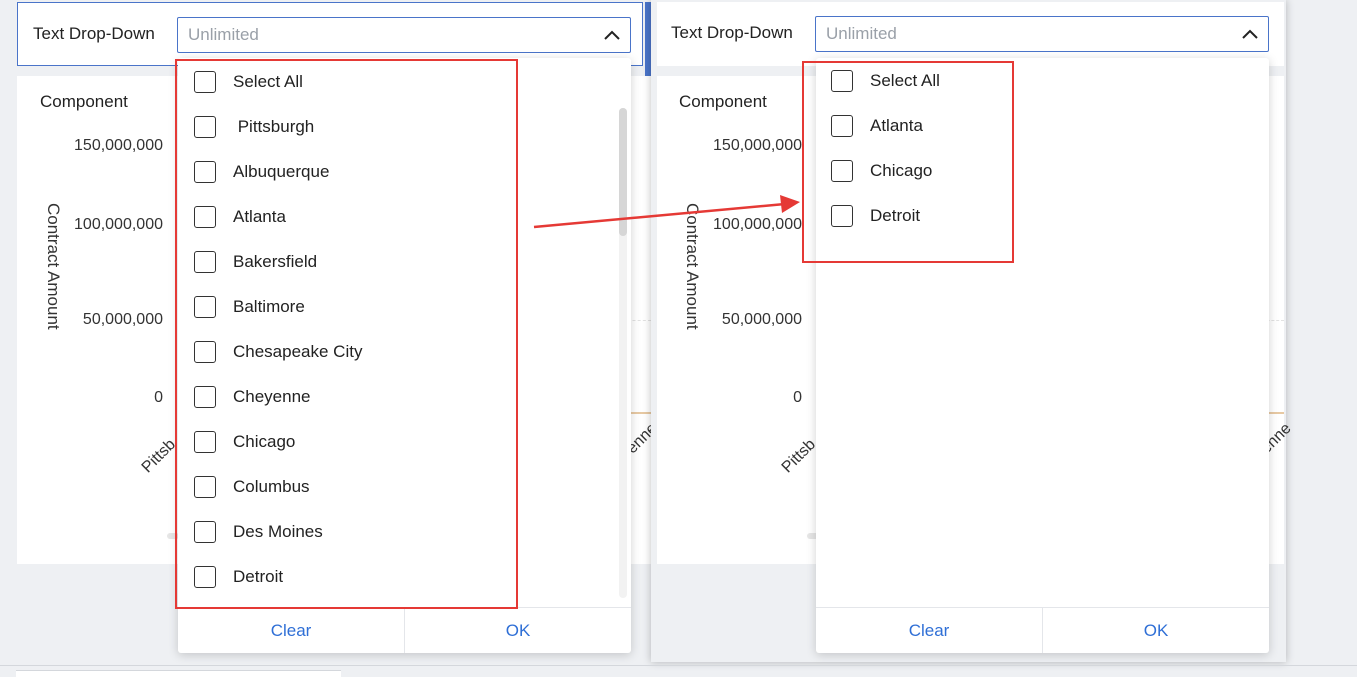  What do you see at coordinates (666, 212) in the screenshot?
I see `red-arrow-icon` at bounding box center [666, 212].